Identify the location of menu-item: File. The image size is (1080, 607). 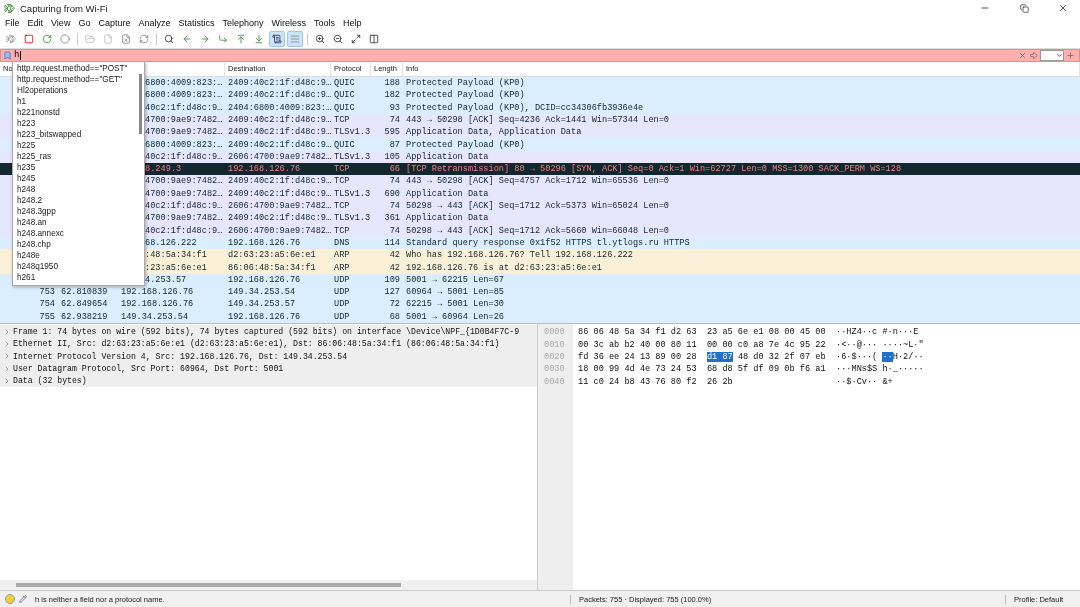
(12, 23).